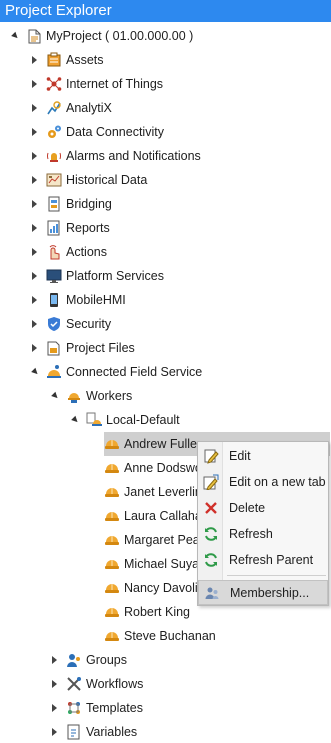 The width and height of the screenshot is (331, 743). Describe the element at coordinates (170, 636) in the screenshot. I see `tree-item-label: Steve Buchanan` at that location.